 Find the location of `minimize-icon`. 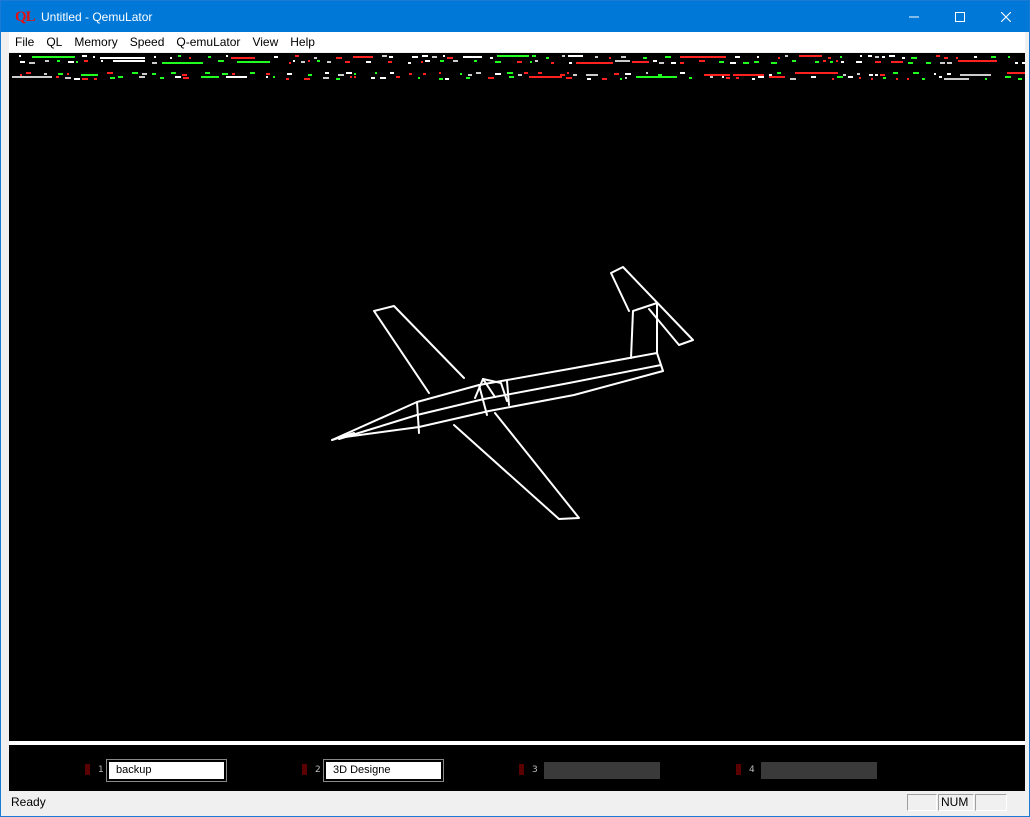

minimize-icon is located at coordinates (914, 16).